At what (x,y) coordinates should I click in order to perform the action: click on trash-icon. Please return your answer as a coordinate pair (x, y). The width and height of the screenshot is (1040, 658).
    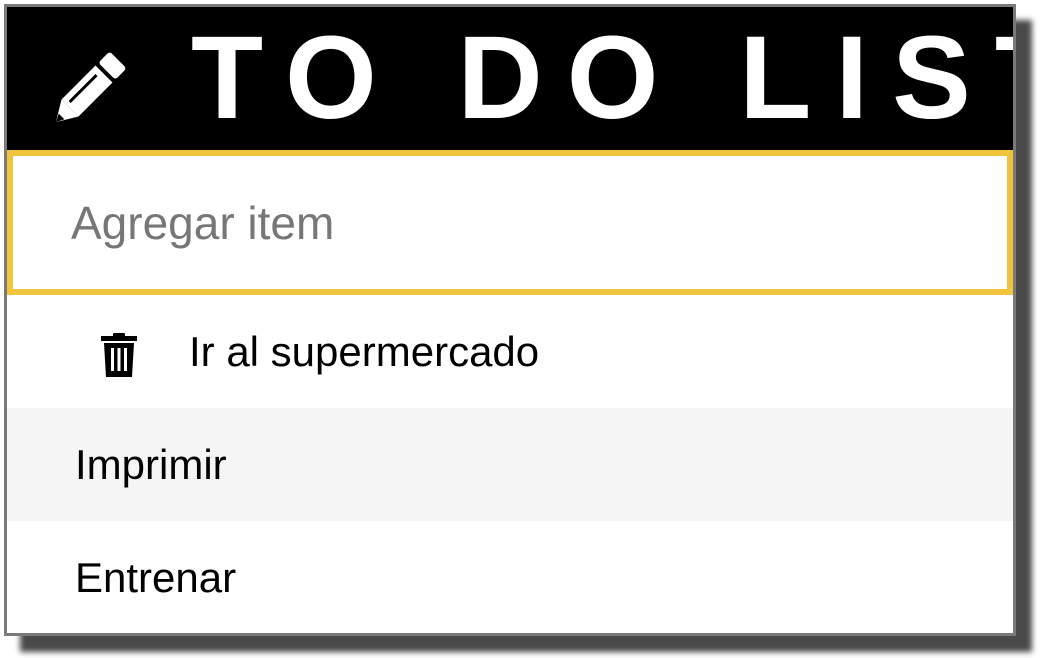
    Looking at the image, I should click on (119, 355).